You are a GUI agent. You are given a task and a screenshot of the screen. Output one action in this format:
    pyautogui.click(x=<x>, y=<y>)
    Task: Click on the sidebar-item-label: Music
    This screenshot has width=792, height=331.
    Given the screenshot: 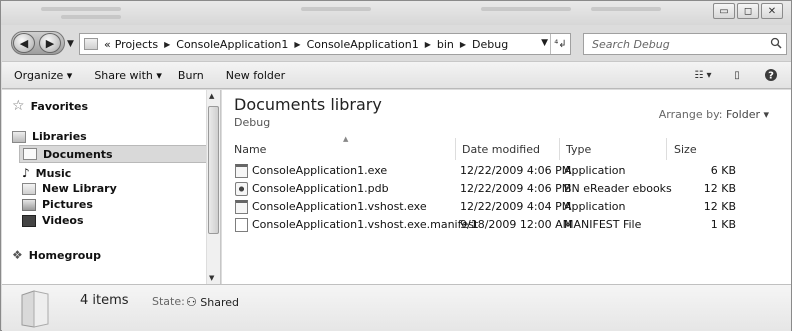 What is the action you would take?
    pyautogui.click(x=53, y=173)
    